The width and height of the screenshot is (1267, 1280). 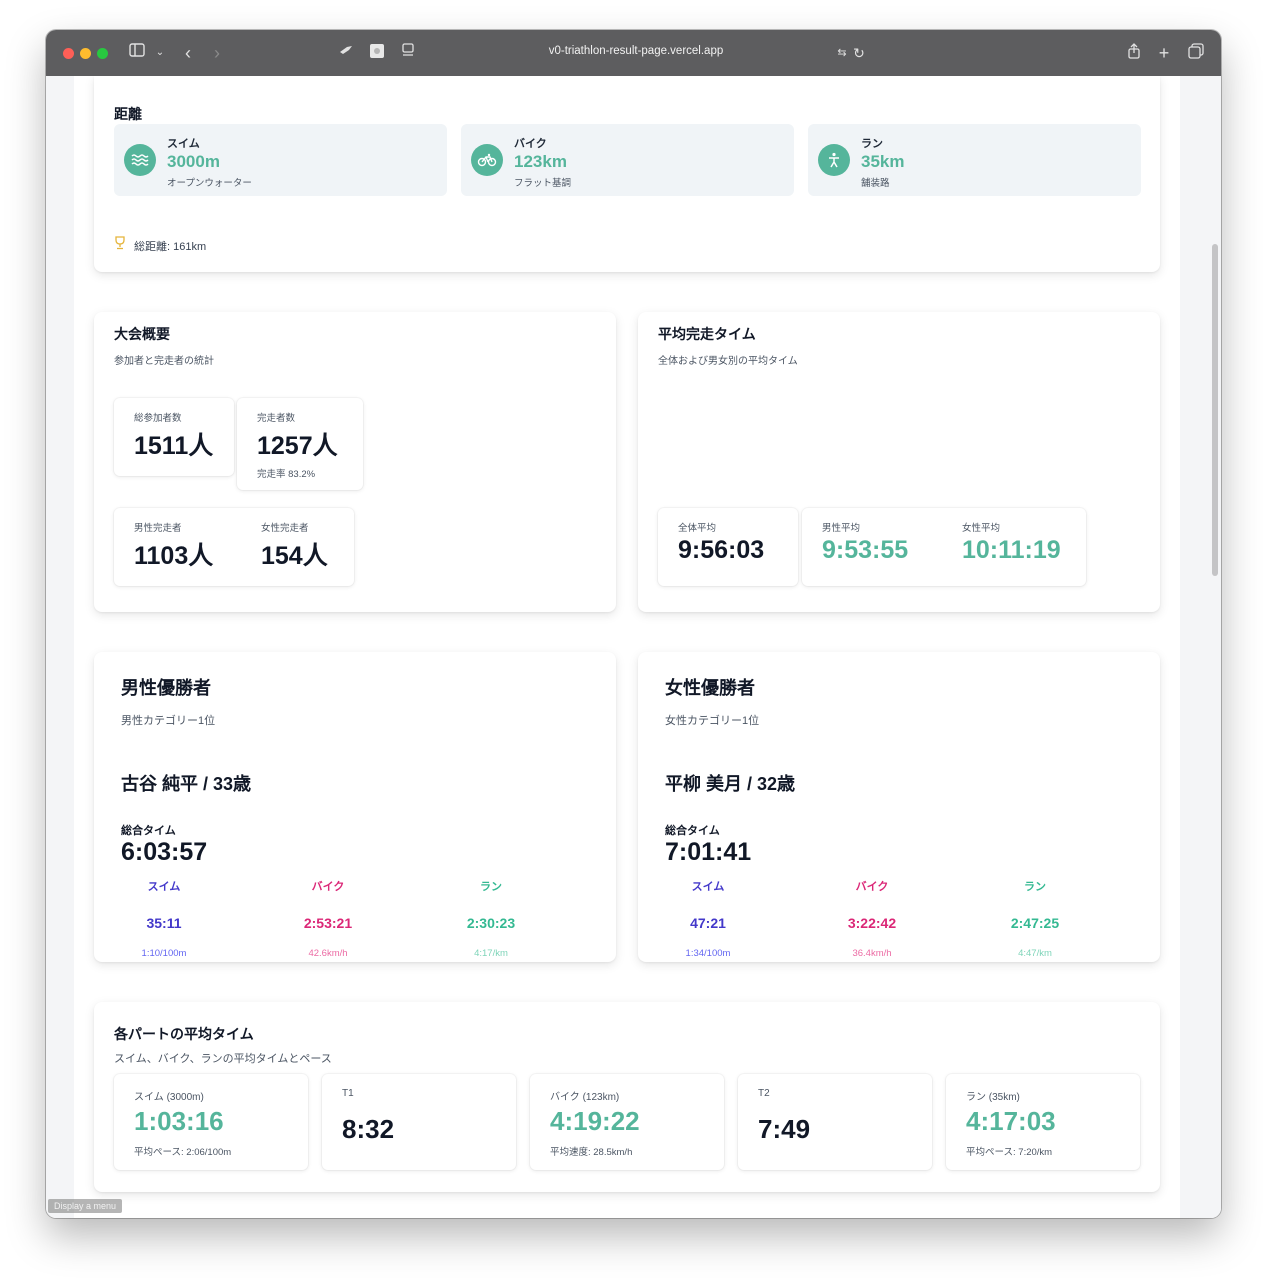 I want to click on female-winner-total-time: 7:01:41, so click(x=708, y=852).